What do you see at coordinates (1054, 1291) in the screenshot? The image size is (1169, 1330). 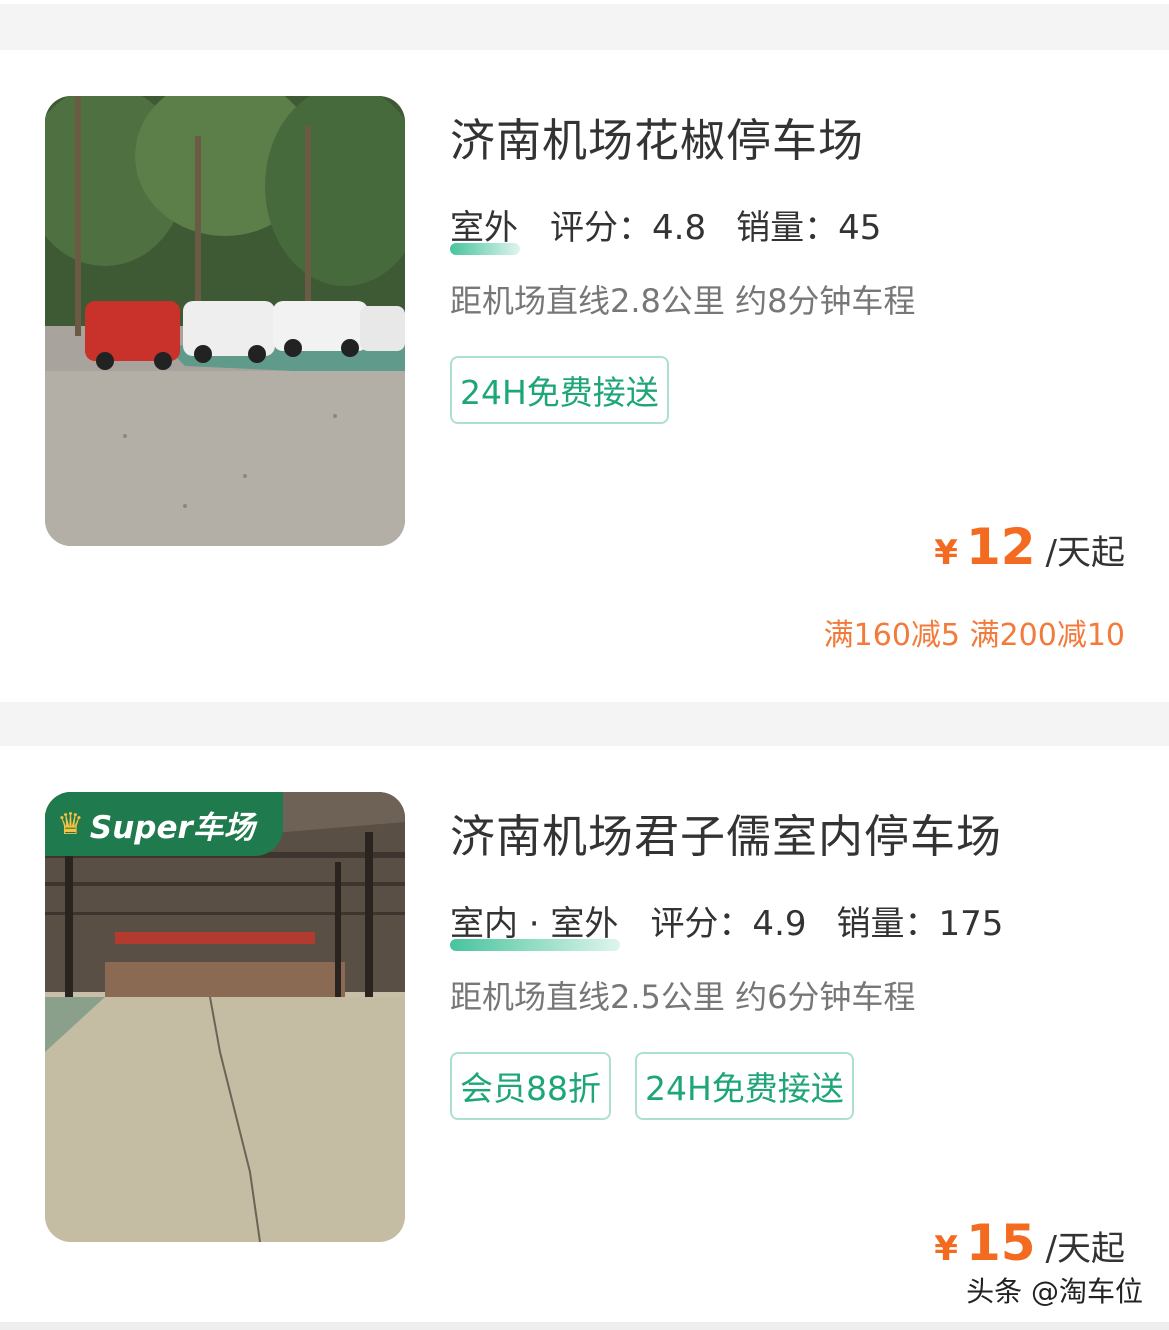 I see `watermark-text: 头条 @淘车位` at bounding box center [1054, 1291].